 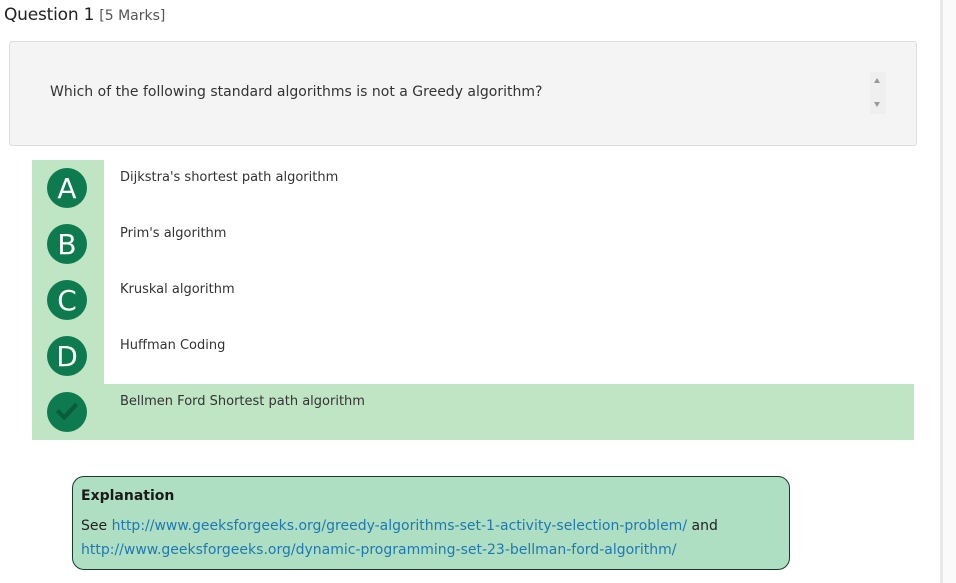 I want to click on option-c-badge: C, so click(x=67, y=300).